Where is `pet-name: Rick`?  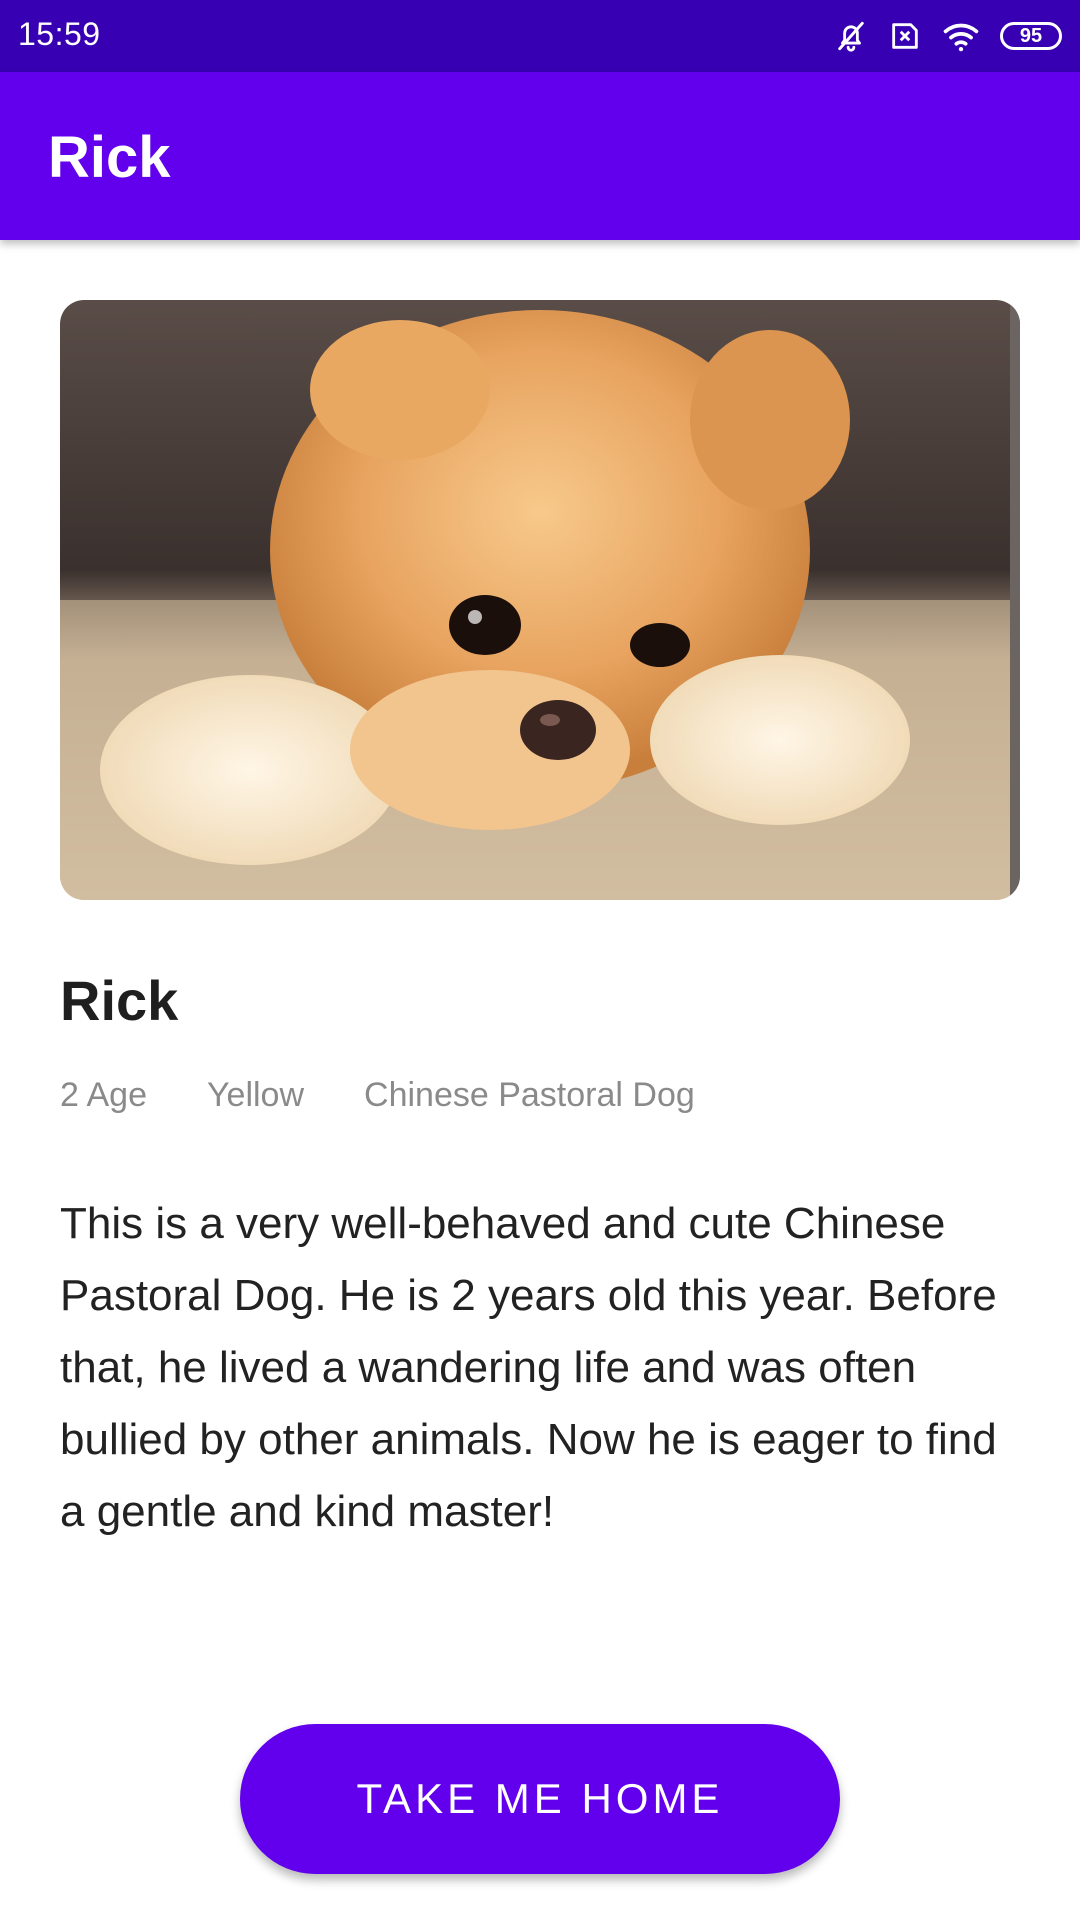 pet-name: Rick is located at coordinates (119, 1000).